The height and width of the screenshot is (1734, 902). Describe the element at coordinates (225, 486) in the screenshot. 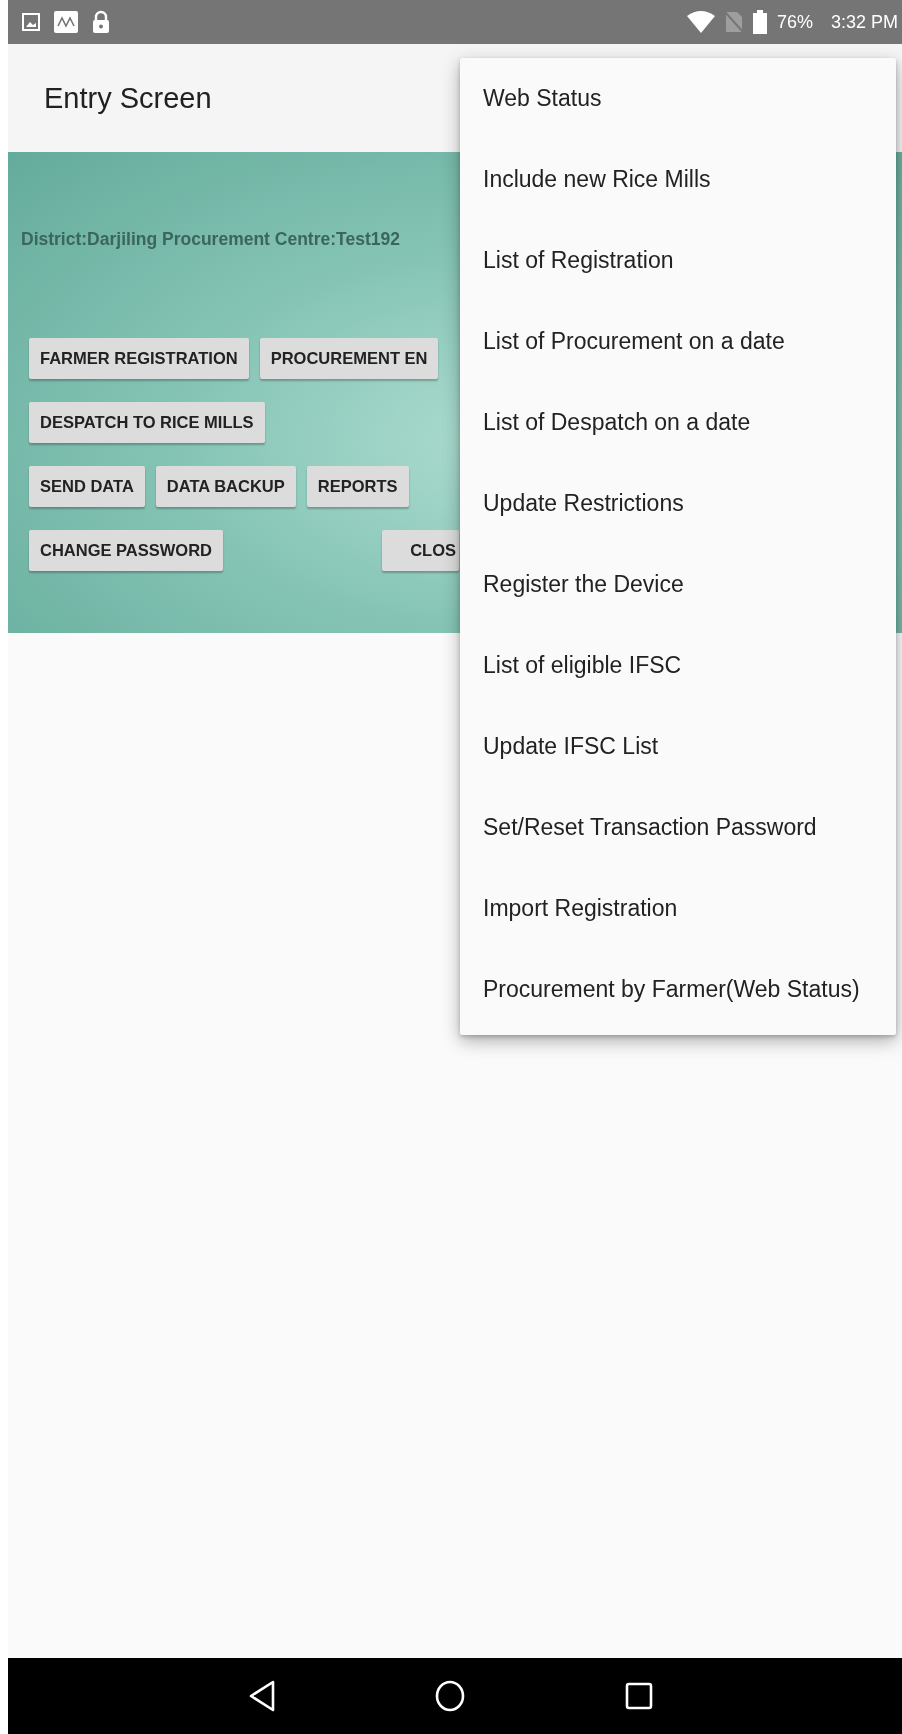

I see `action-button: DATA BACKUP` at that location.